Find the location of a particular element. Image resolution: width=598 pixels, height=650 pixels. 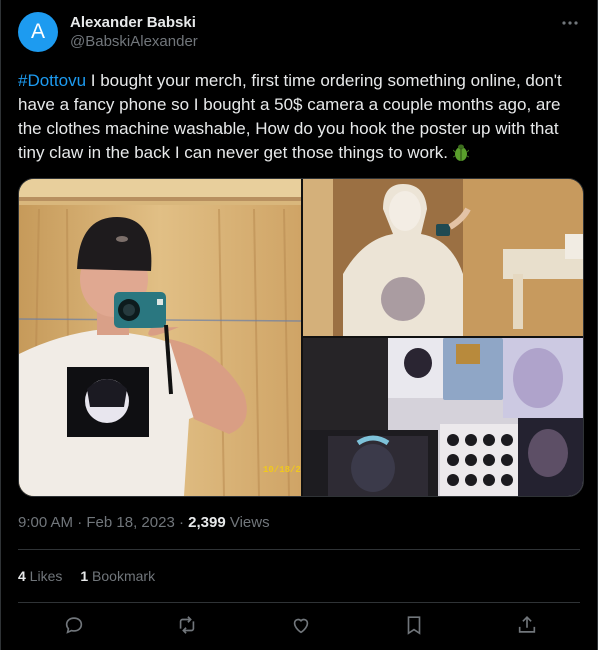

avatar-letter: A is located at coordinates (37, 31).